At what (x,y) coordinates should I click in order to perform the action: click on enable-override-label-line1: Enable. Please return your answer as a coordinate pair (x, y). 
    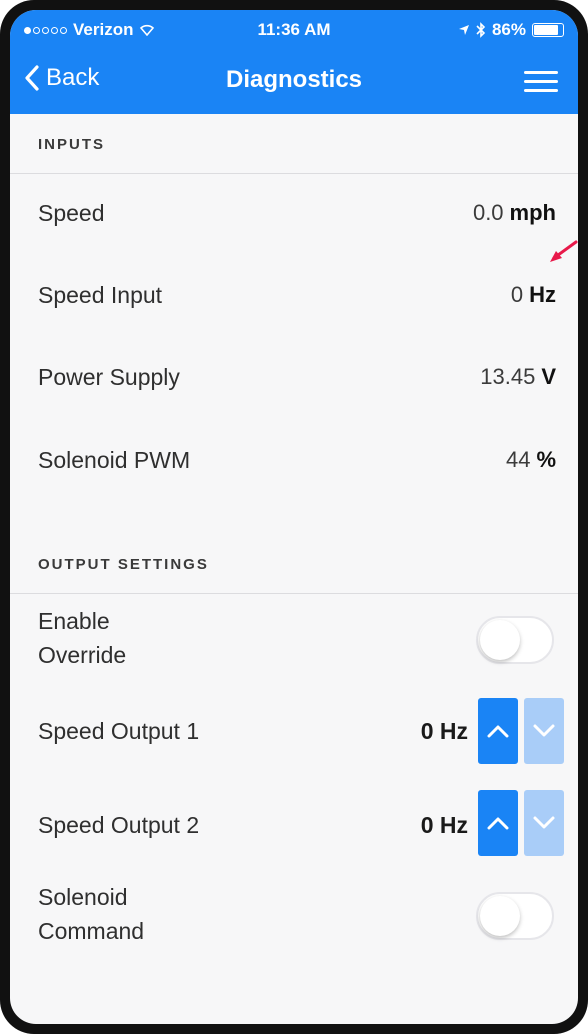
    Looking at the image, I should click on (74, 621).